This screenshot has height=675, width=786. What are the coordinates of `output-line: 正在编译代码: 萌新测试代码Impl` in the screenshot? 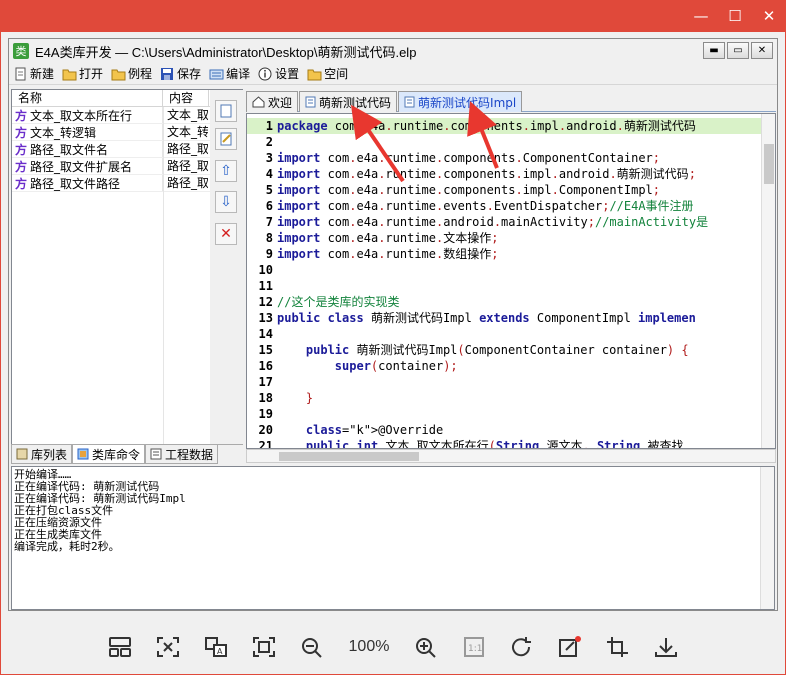 It's located at (100, 498).